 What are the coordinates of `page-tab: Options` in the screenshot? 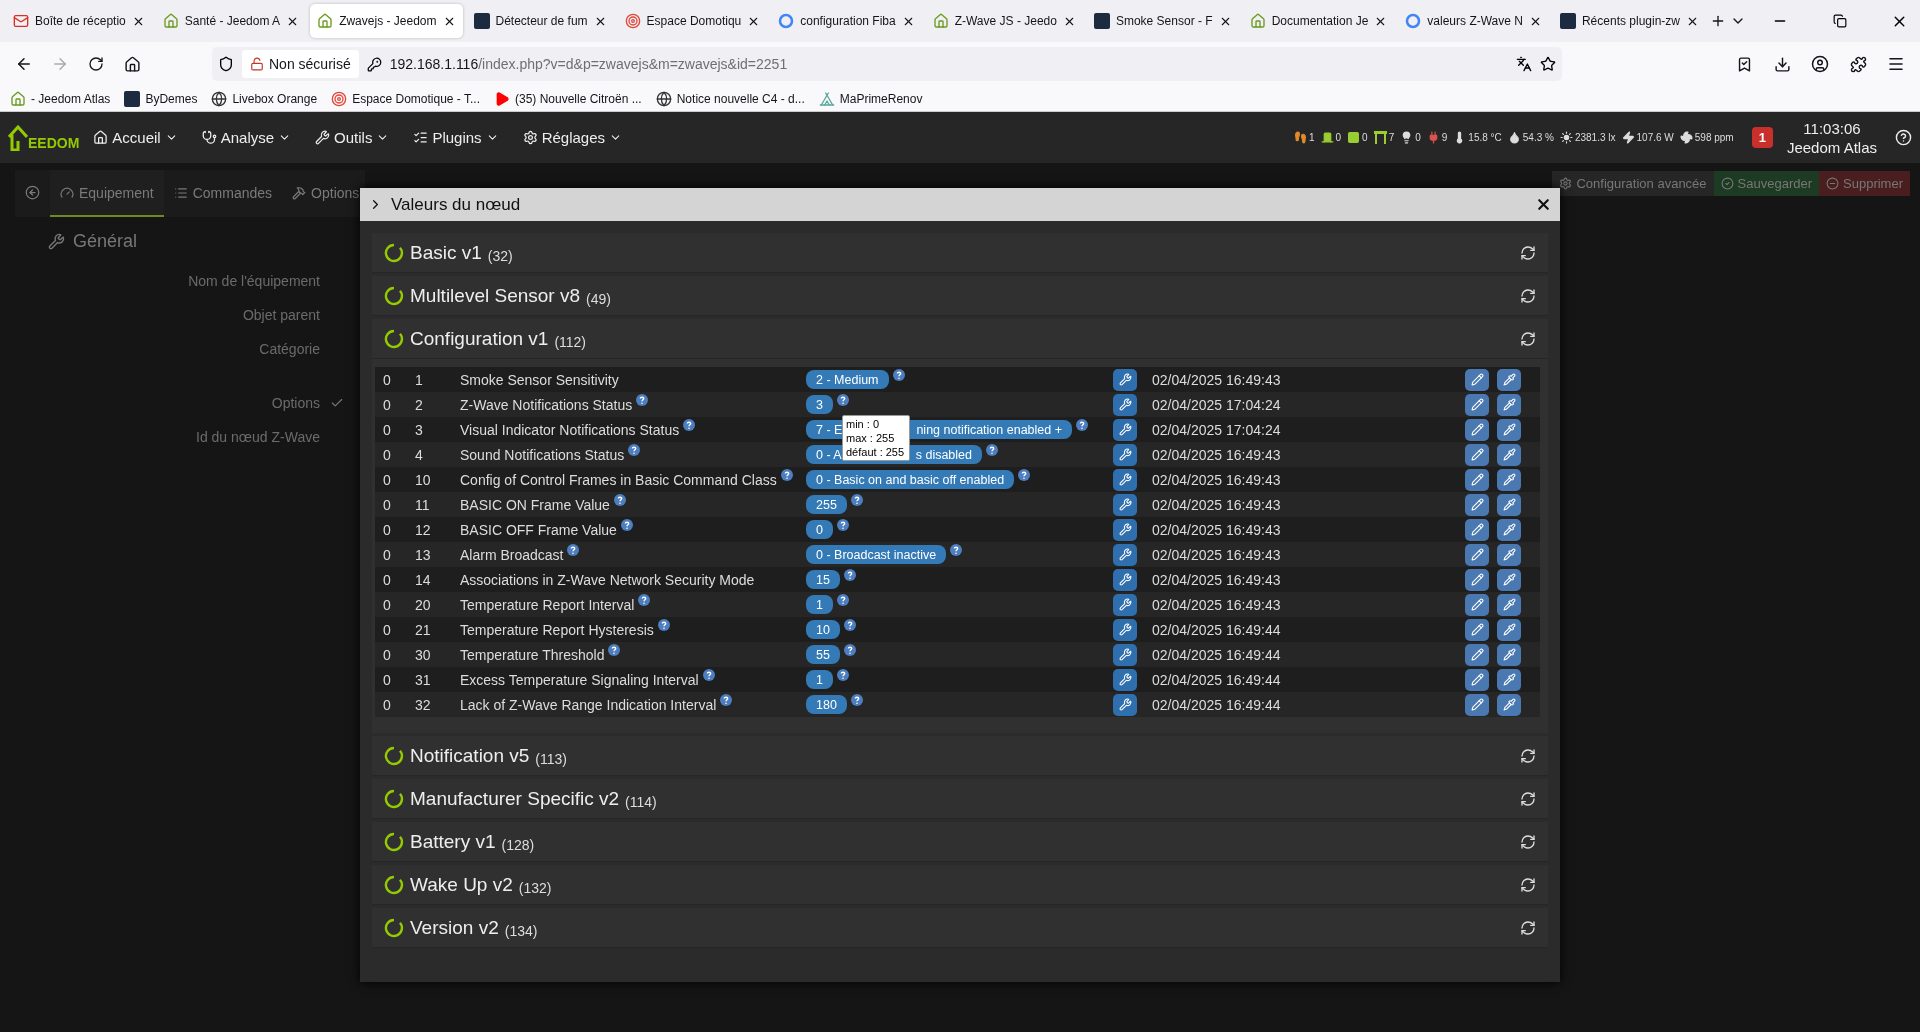 It's located at (326, 193).